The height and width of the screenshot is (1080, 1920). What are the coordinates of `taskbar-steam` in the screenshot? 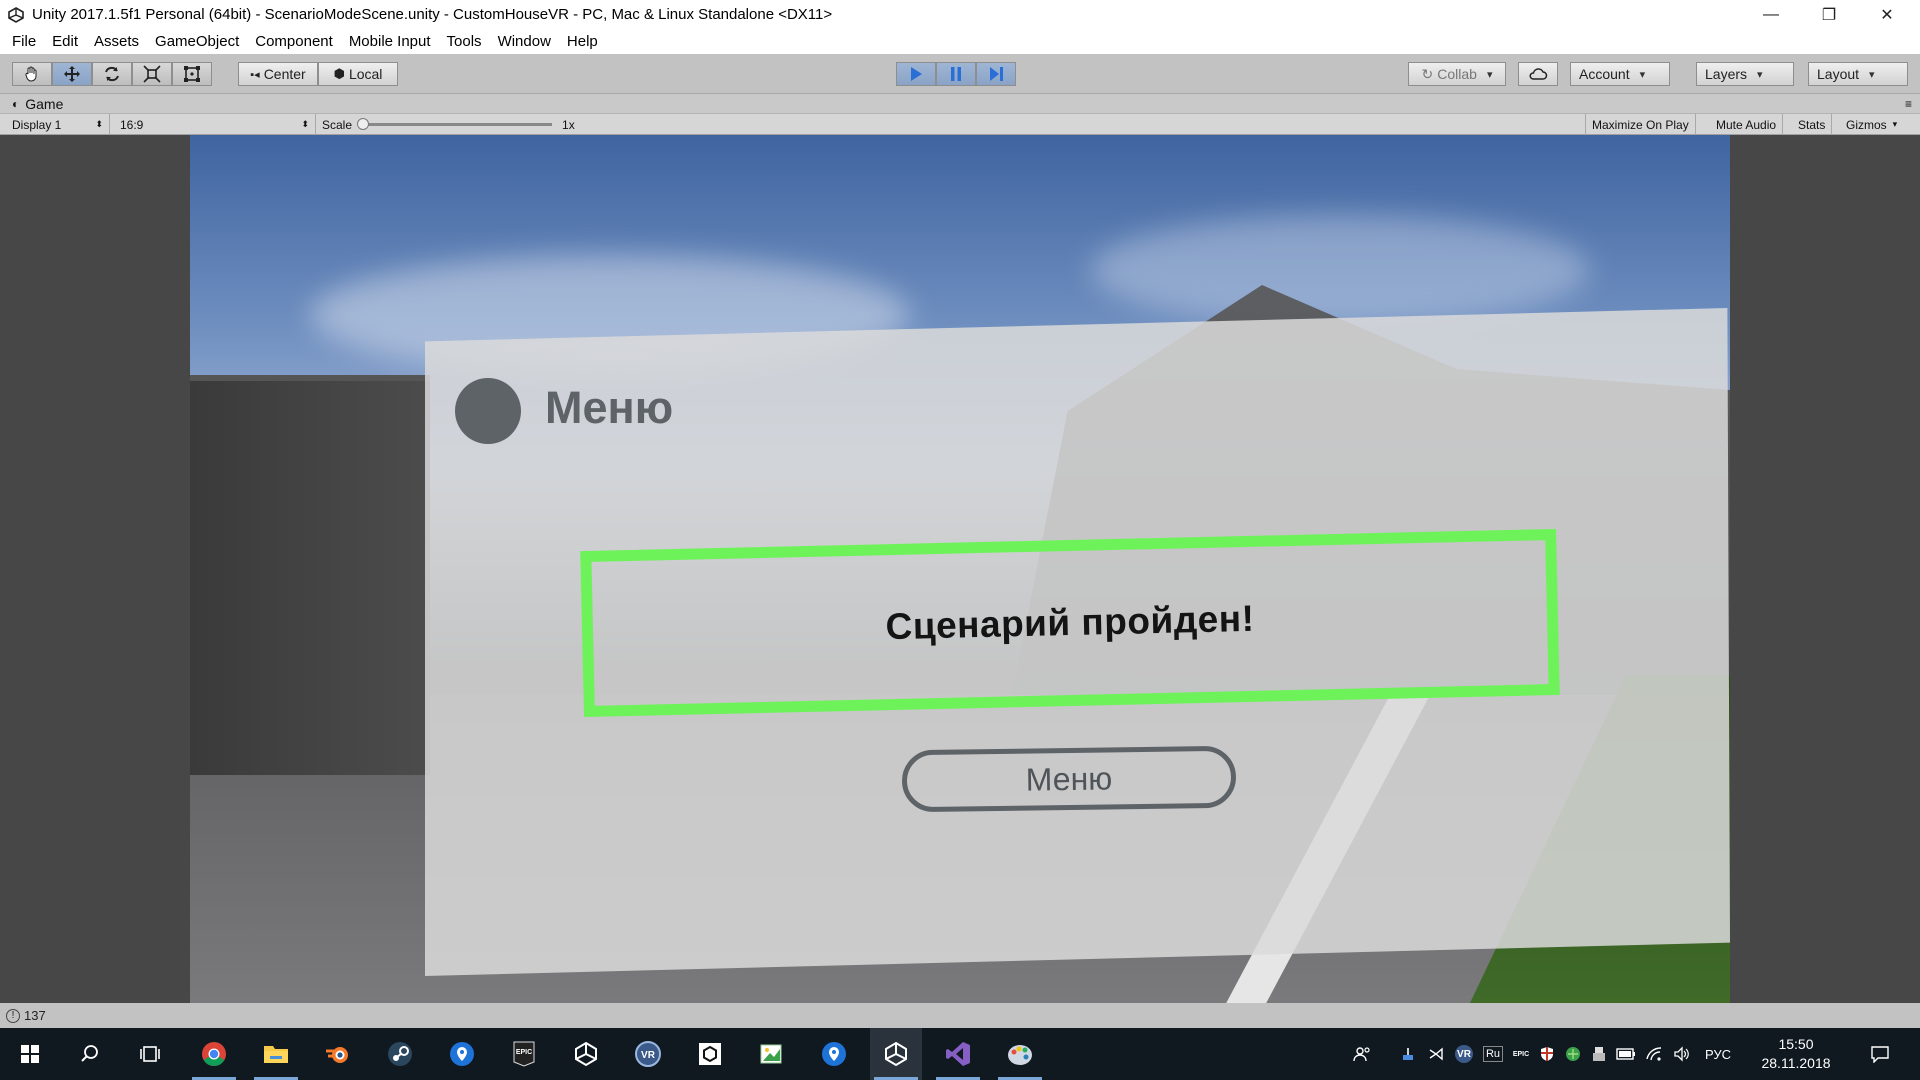 It's located at (400, 1054).